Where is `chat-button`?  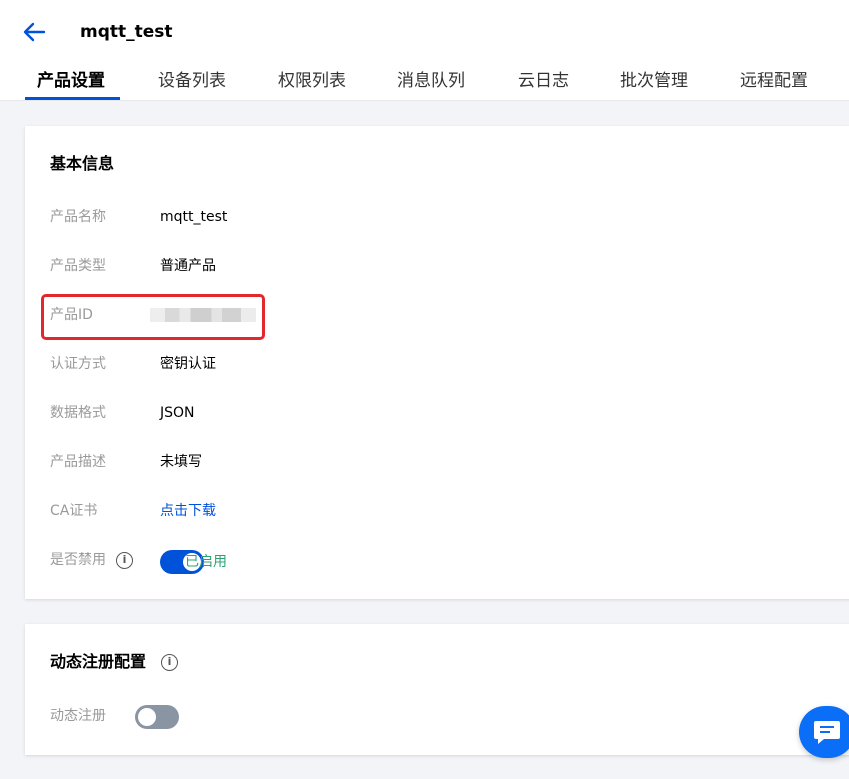 chat-button is located at coordinates (824, 732).